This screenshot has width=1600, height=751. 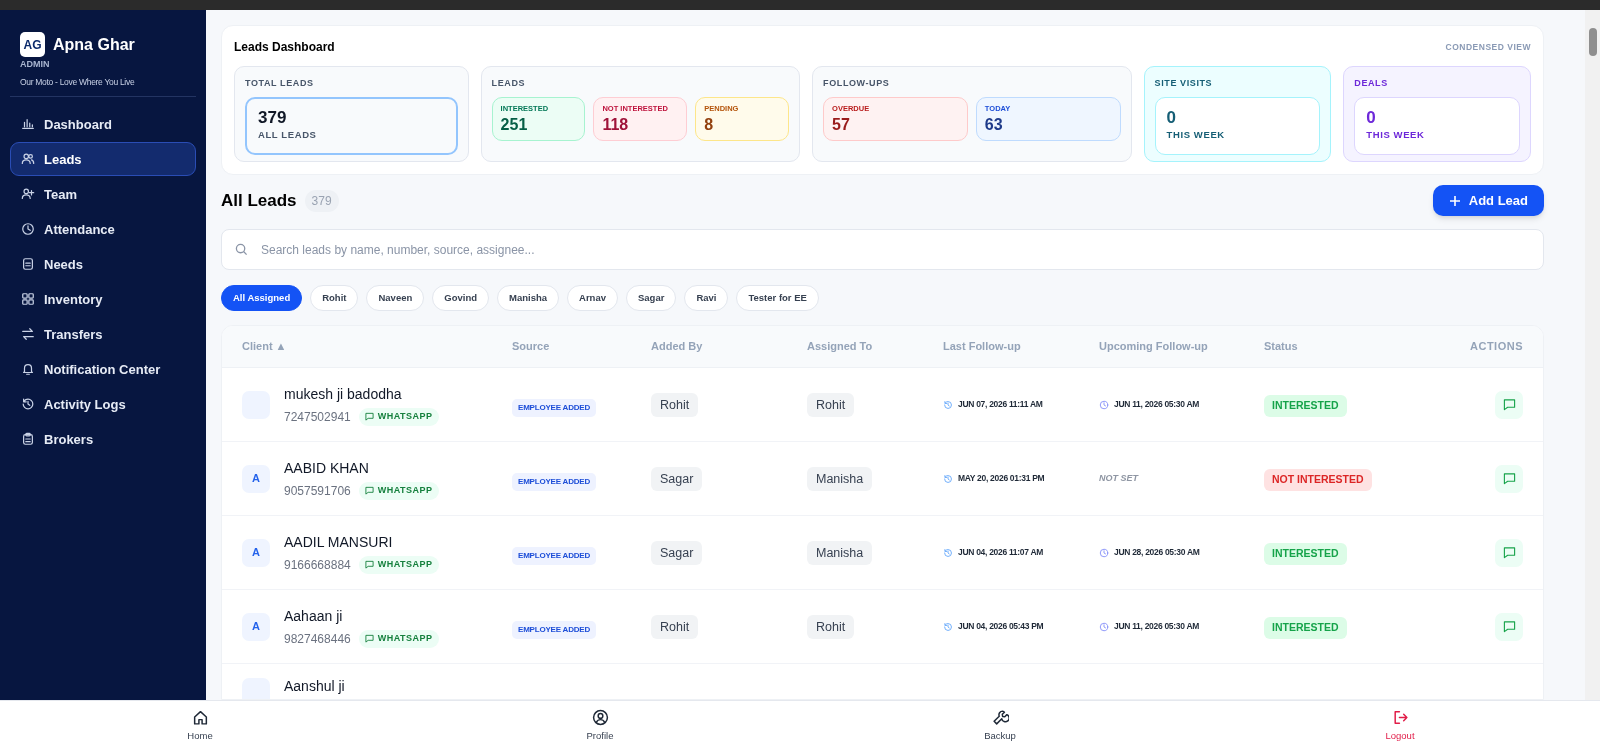 I want to click on phone-number: 9166668884, so click(x=317, y=565).